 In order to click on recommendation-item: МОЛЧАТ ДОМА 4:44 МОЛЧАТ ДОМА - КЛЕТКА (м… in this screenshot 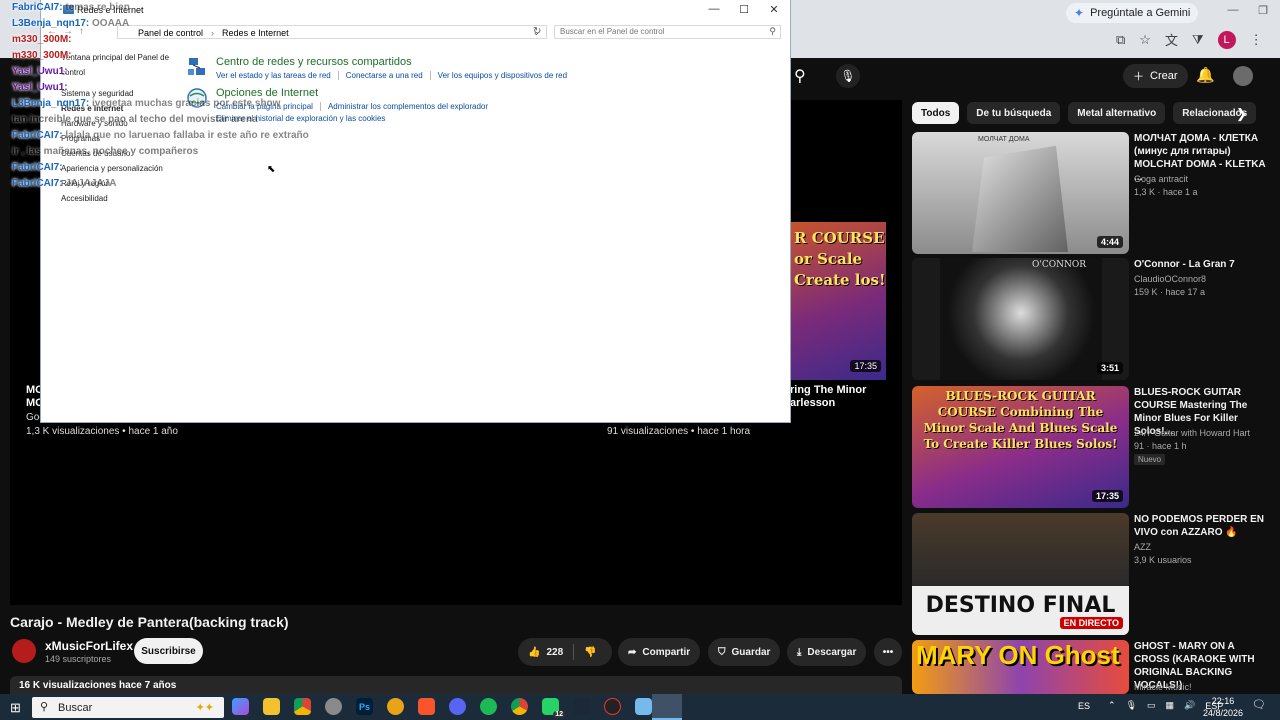, I will do `click(1092, 193)`.